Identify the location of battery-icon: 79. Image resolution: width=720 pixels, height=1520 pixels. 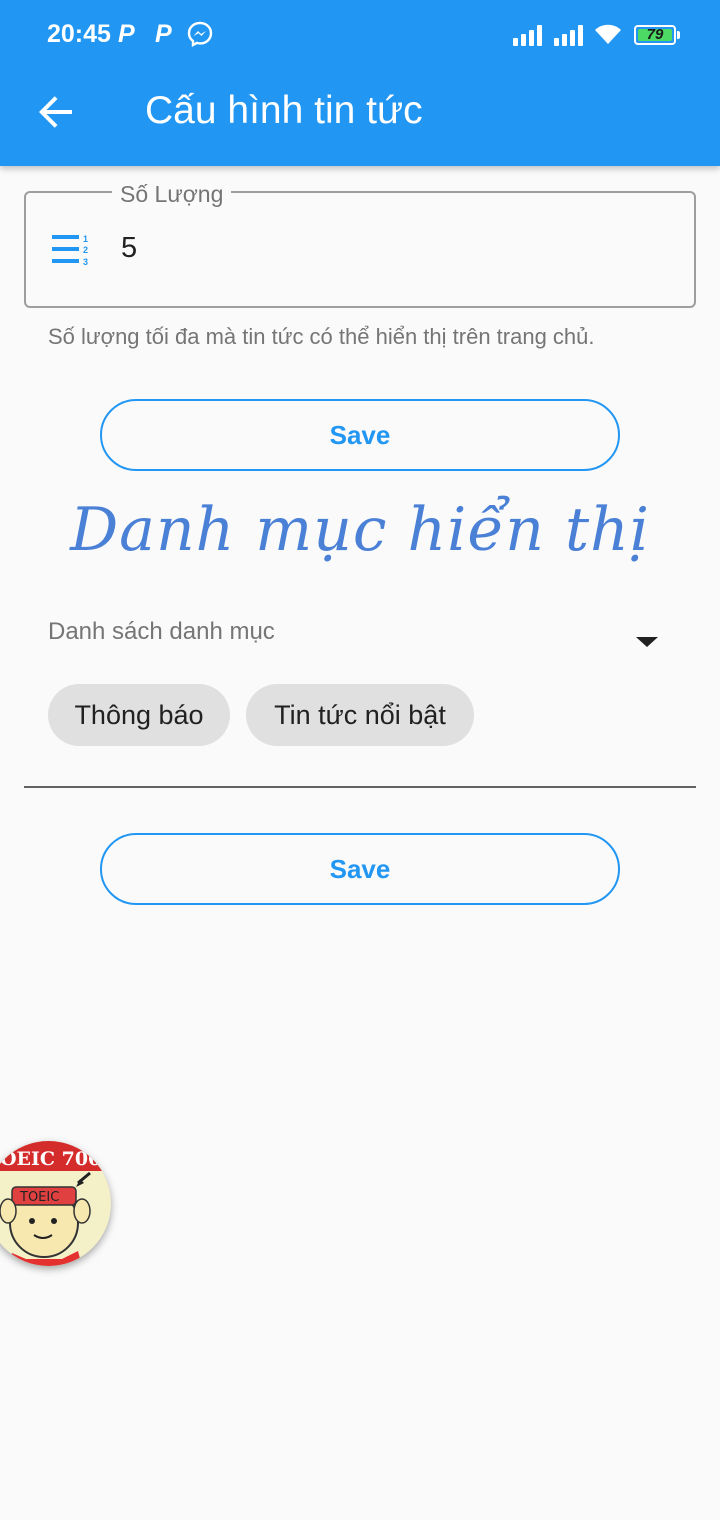
(655, 35).